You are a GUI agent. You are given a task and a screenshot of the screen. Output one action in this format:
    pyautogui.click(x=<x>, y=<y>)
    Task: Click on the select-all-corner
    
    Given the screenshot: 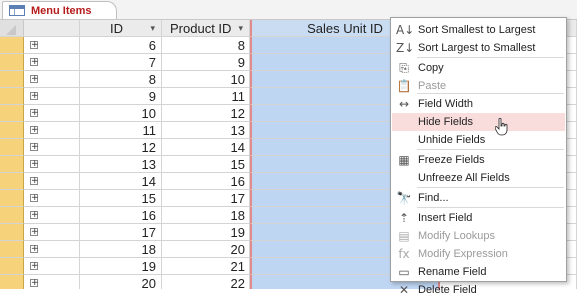 What is the action you would take?
    pyautogui.click(x=12, y=28)
    